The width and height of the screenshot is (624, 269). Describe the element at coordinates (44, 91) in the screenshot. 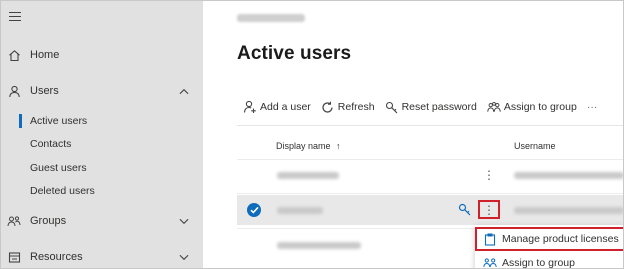

I see `sidebar-item-label: Users` at that location.